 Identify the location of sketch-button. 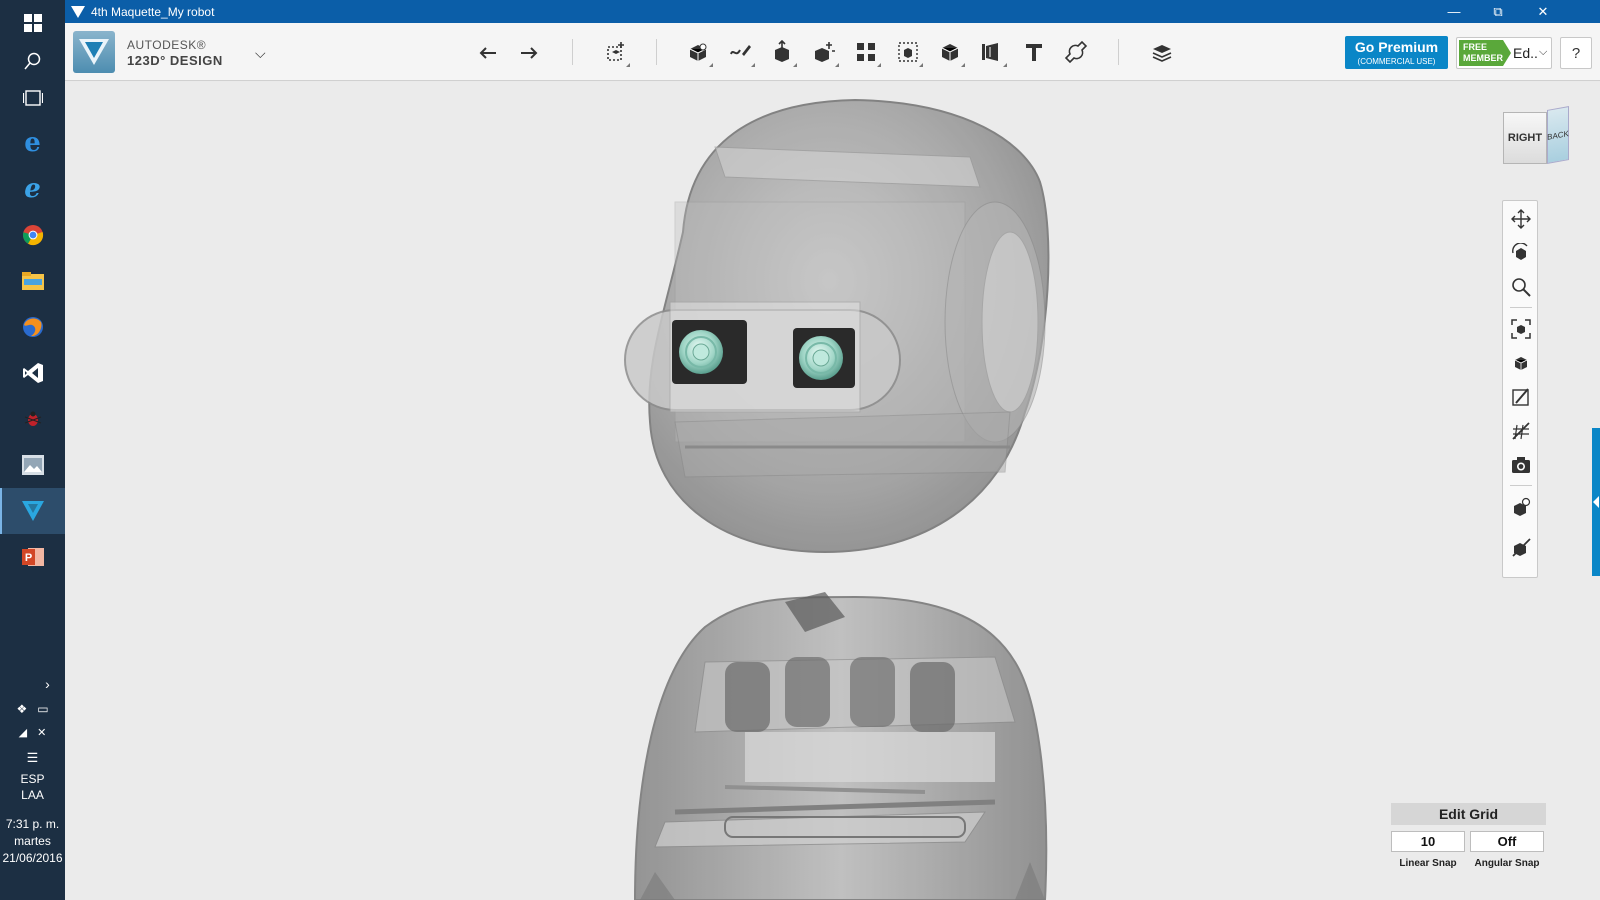
(740, 52).